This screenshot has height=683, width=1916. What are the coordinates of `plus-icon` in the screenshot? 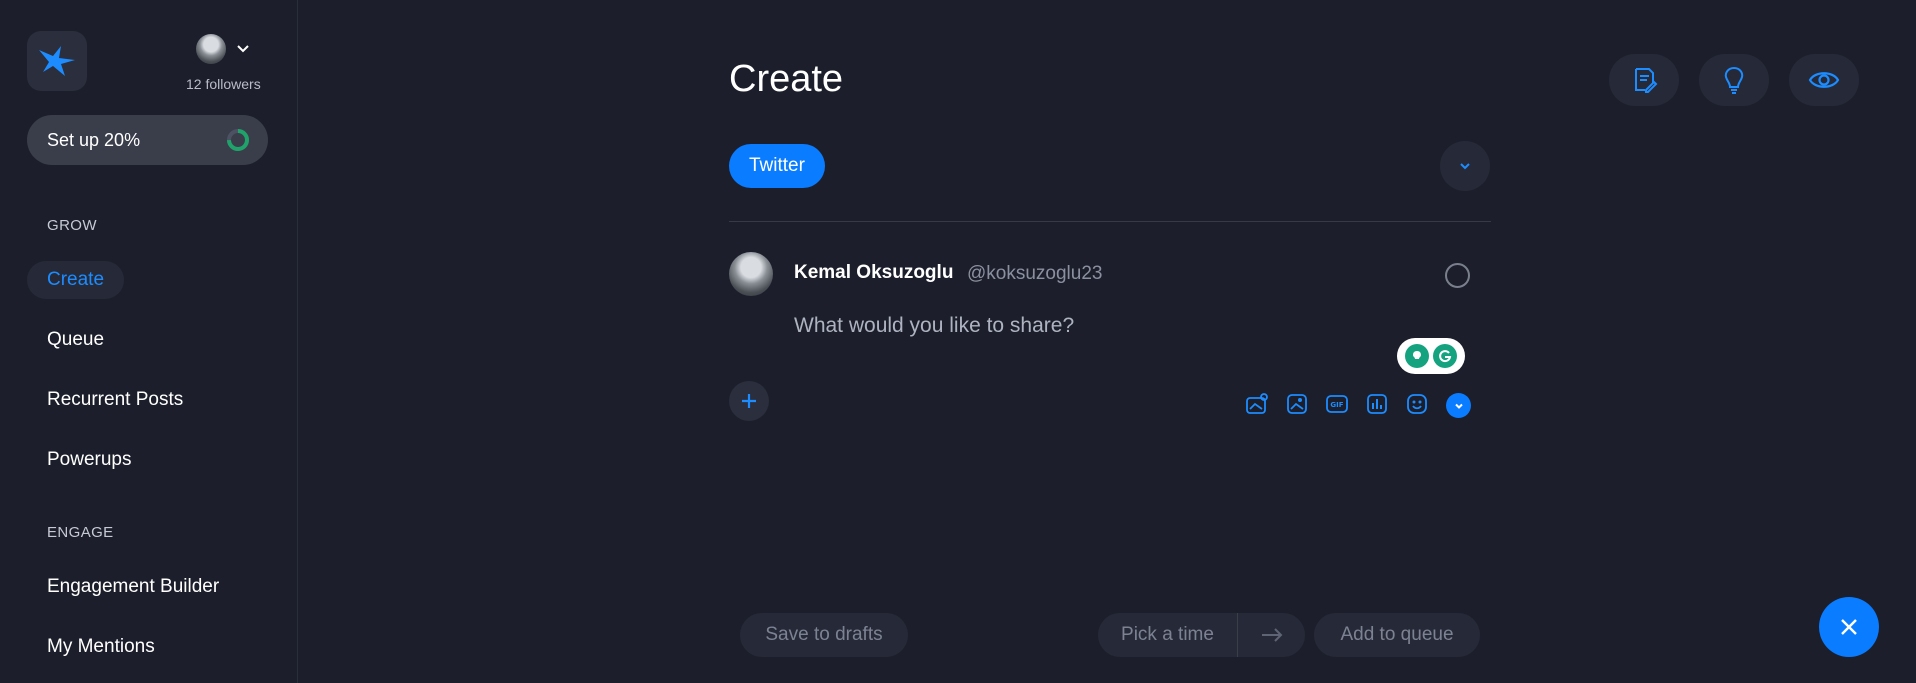 It's located at (749, 401).